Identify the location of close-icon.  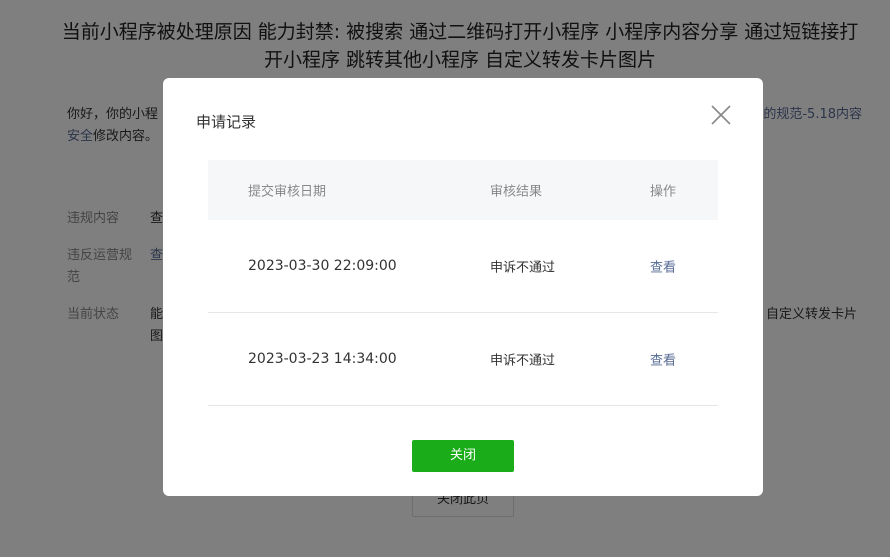
(721, 115).